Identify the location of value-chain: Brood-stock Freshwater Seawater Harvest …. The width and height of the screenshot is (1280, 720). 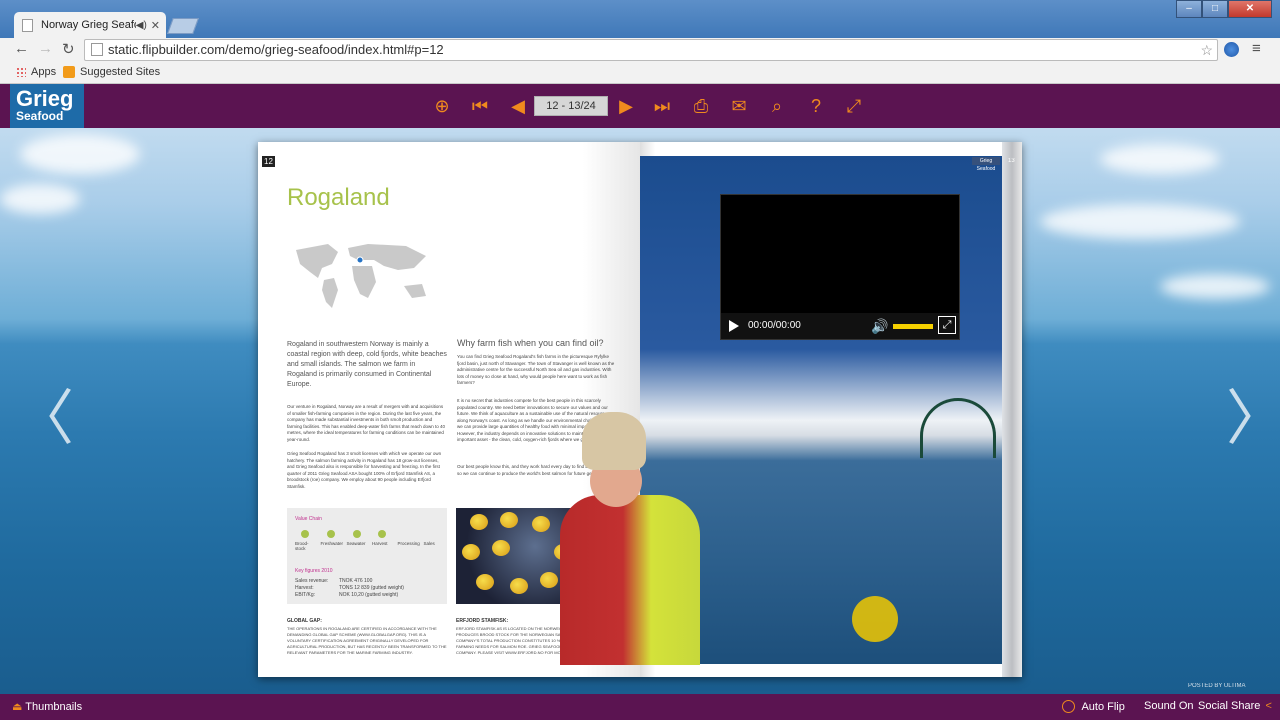
(370, 540).